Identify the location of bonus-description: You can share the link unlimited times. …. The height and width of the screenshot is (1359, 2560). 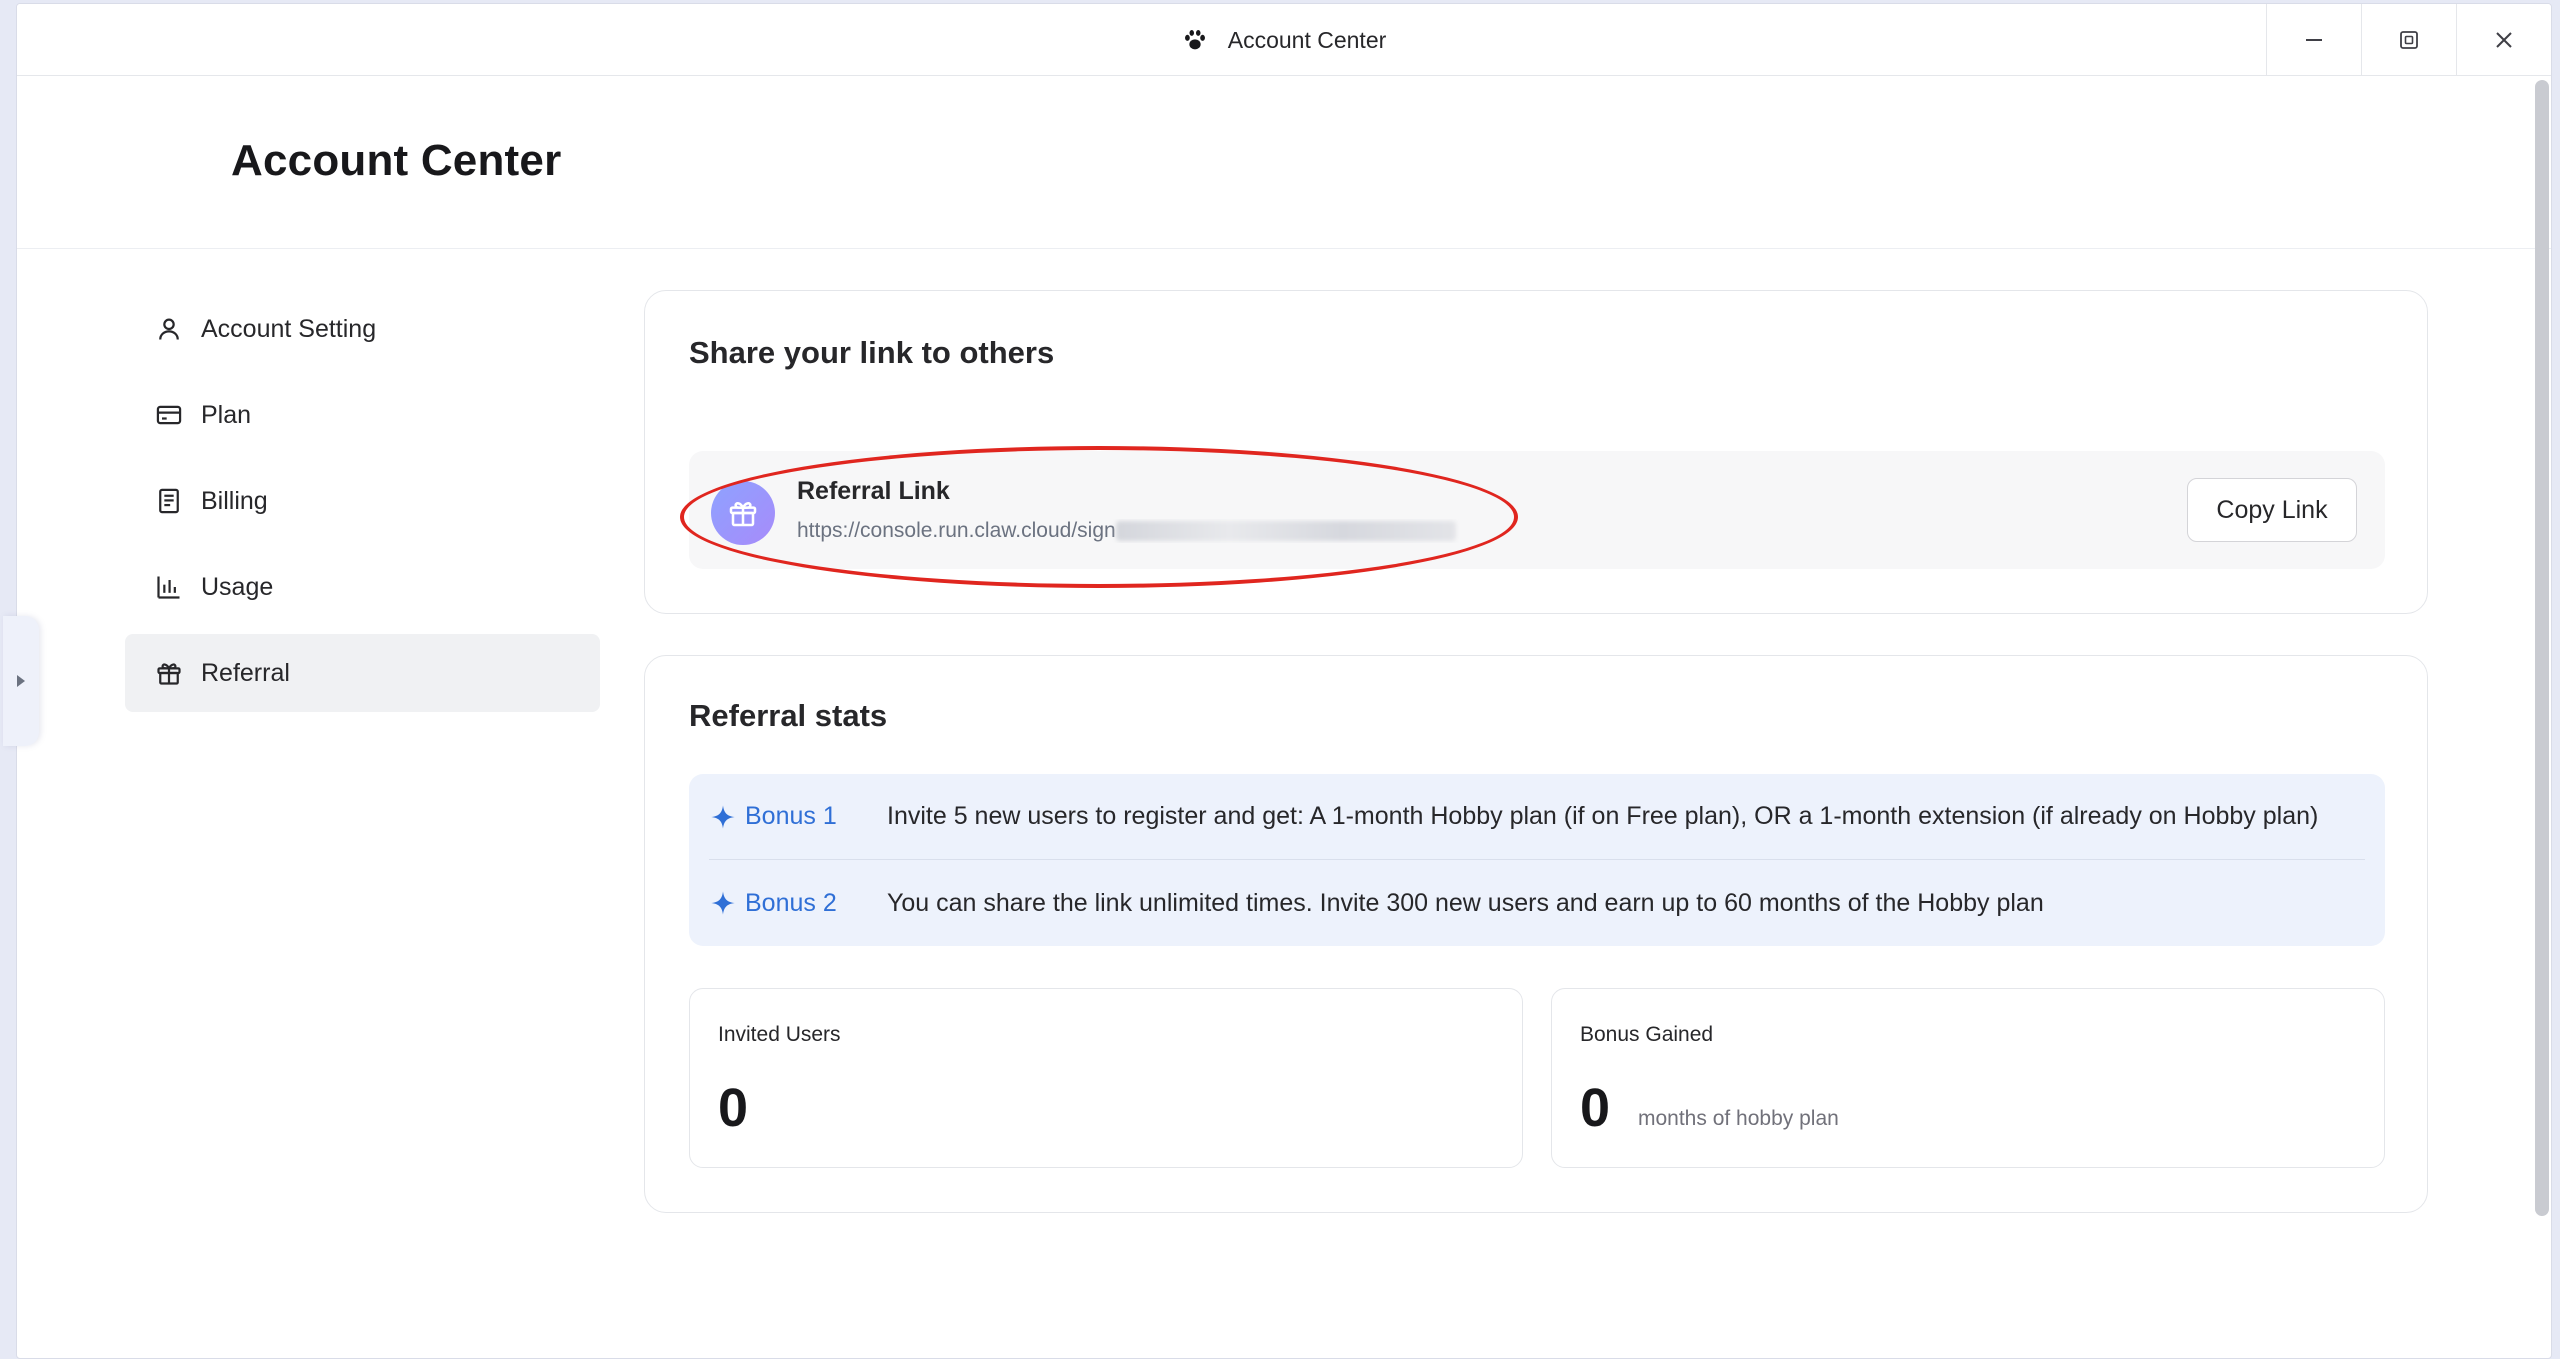
(1465, 902).